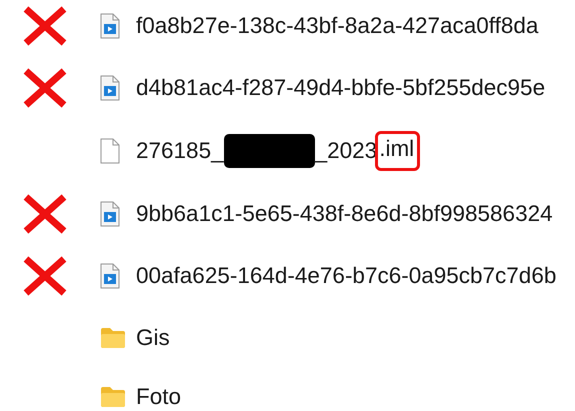 The height and width of the screenshot is (411, 575). What do you see at coordinates (341, 88) in the screenshot?
I see `file-name: d4b81ac4-f287-49d4-bbfe-5bf255dec95e` at bounding box center [341, 88].